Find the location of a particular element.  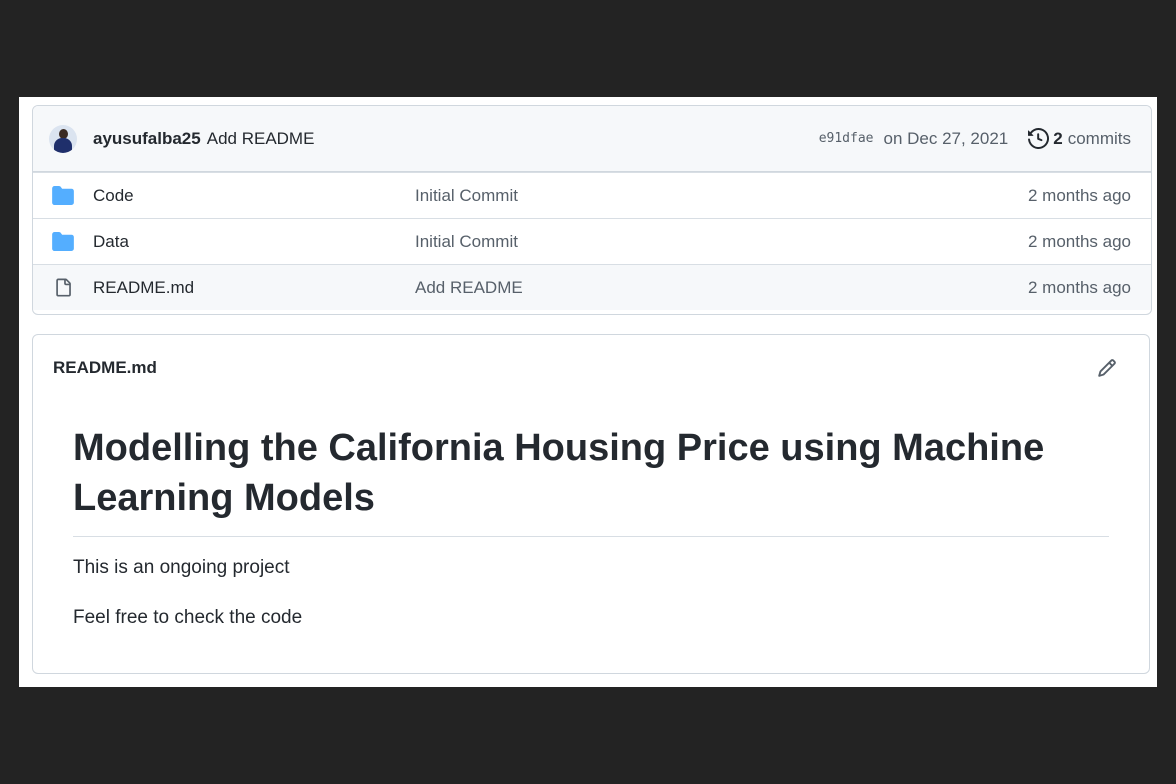

pencil-icon is located at coordinates (1107, 368).